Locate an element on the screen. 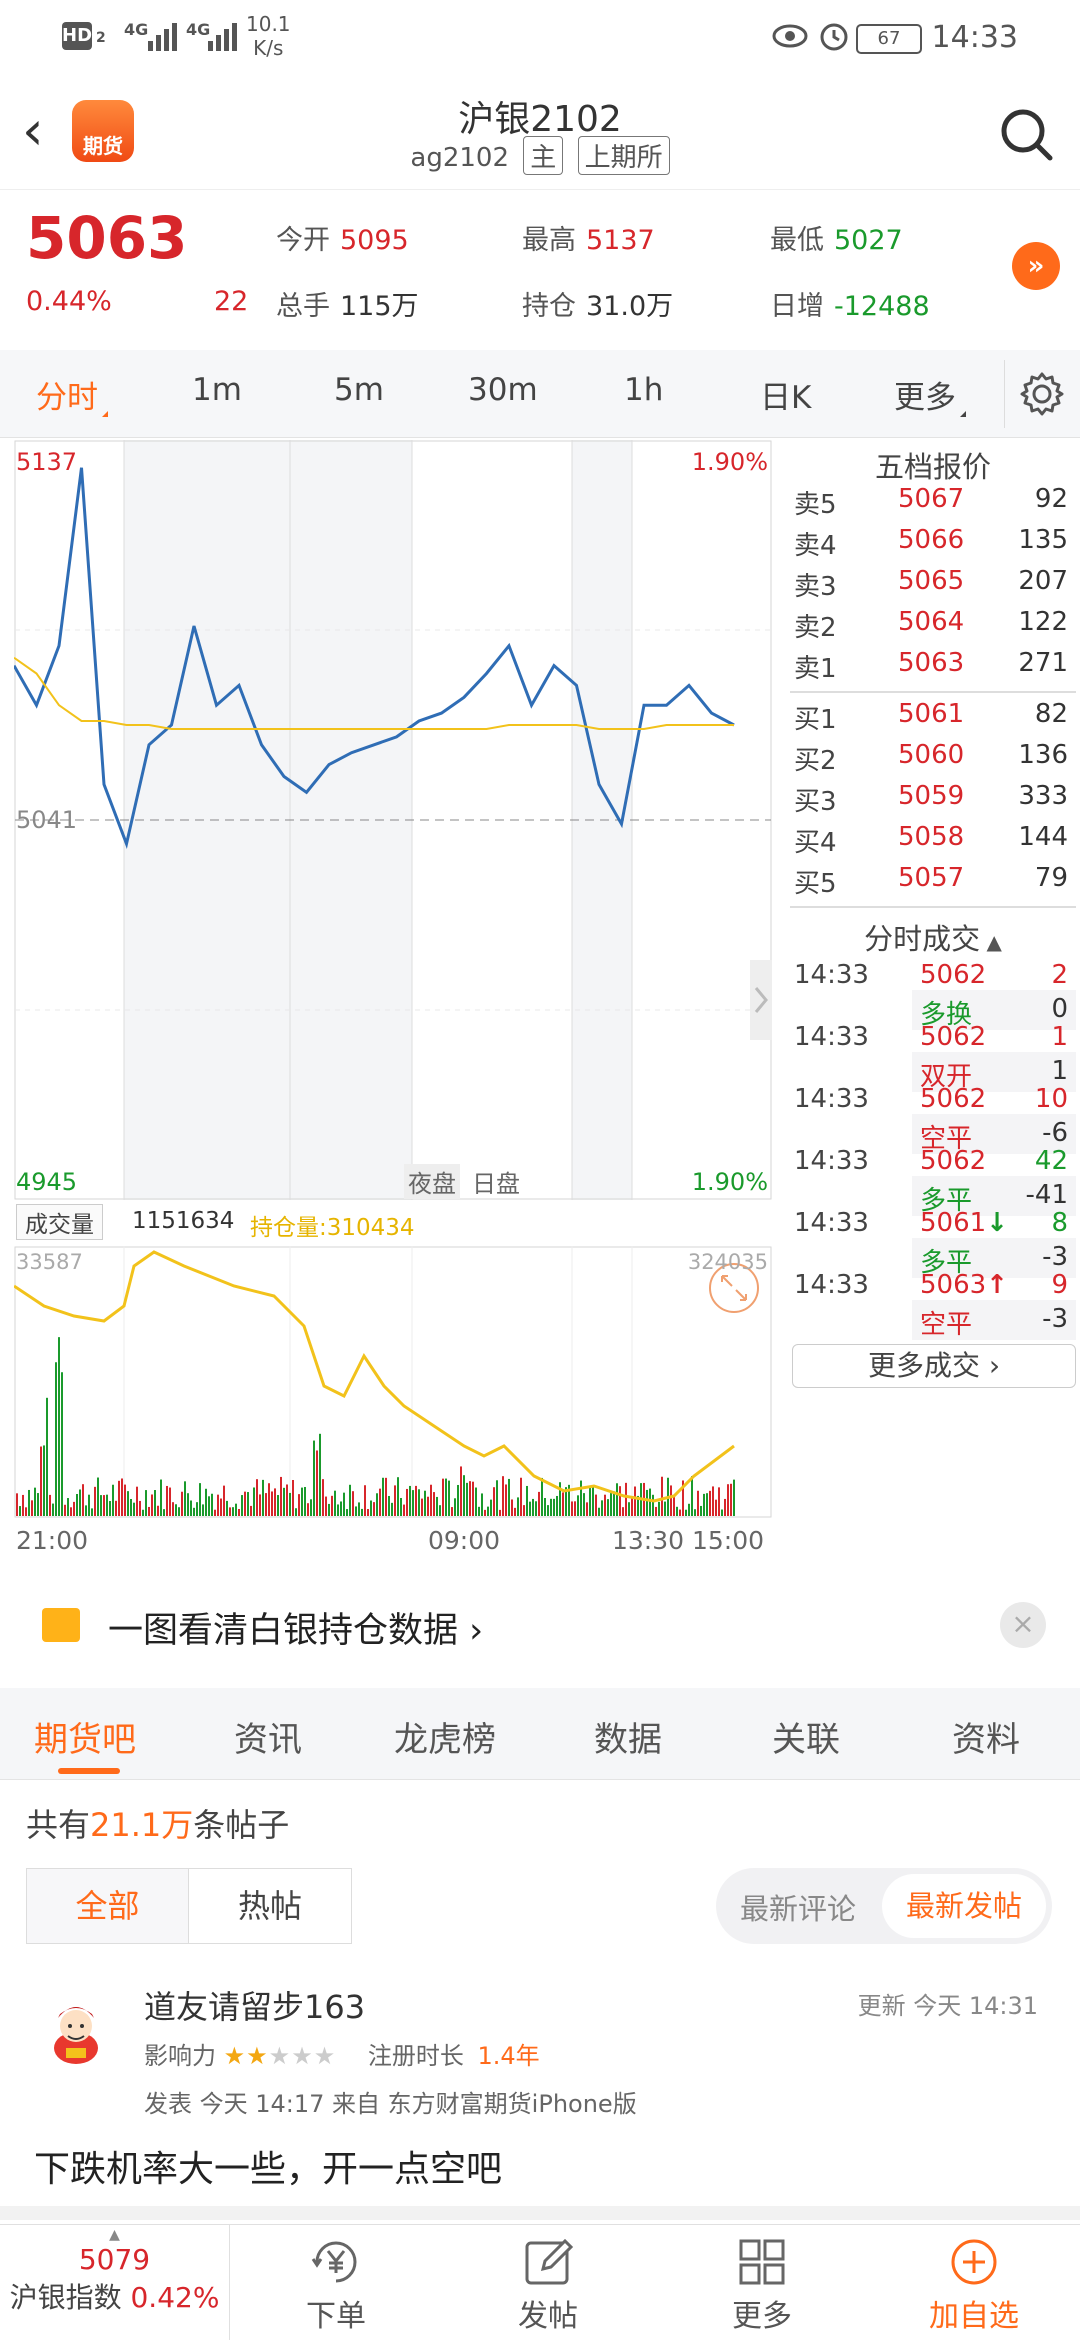  post-content: 下跌机率大一些，开一点空吧 is located at coordinates (268, 2166).